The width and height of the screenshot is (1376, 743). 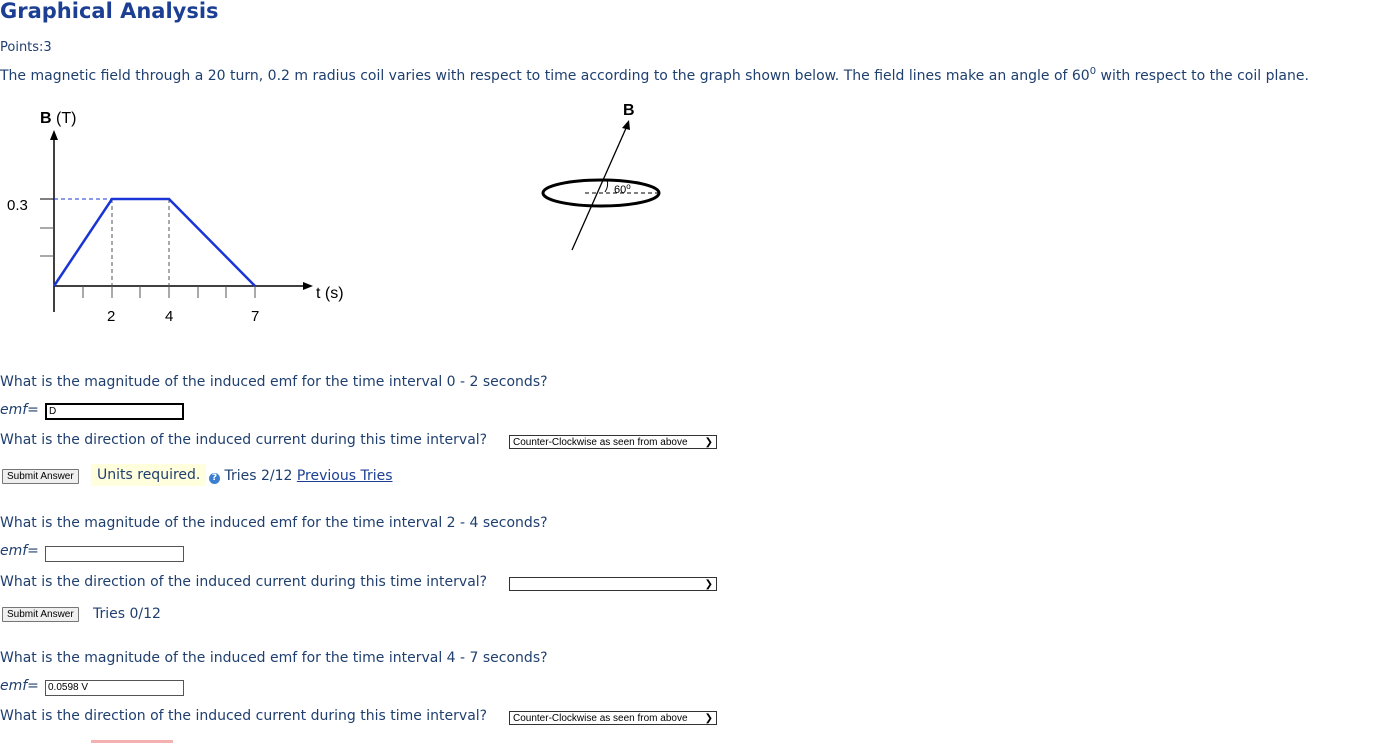 What do you see at coordinates (17, 205) in the screenshot?
I see `y-tick-label: 0.3` at bounding box center [17, 205].